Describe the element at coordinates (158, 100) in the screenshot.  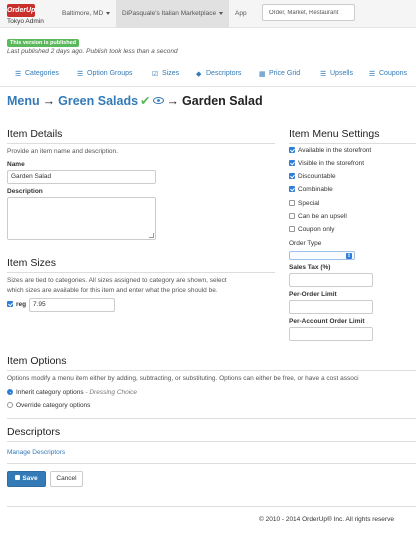
I see `eye-icon` at that location.